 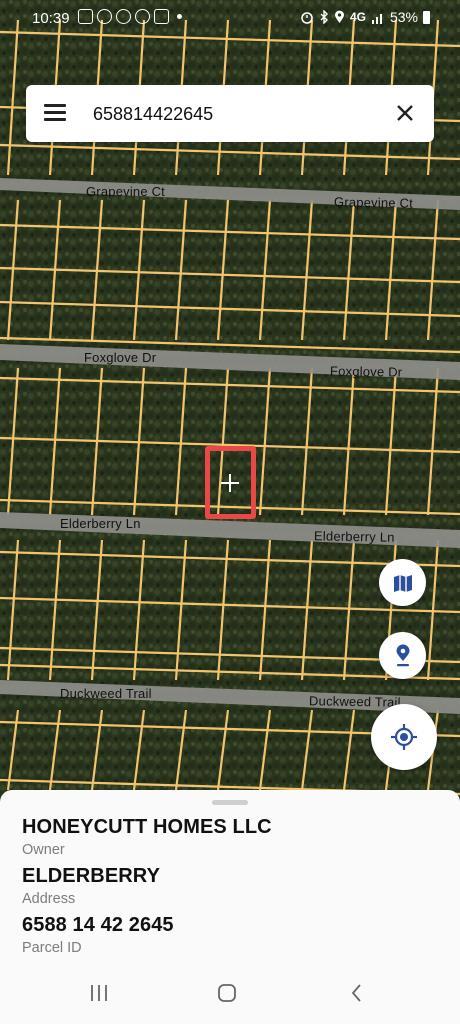 What do you see at coordinates (357, 993) in the screenshot?
I see `back-icon` at bounding box center [357, 993].